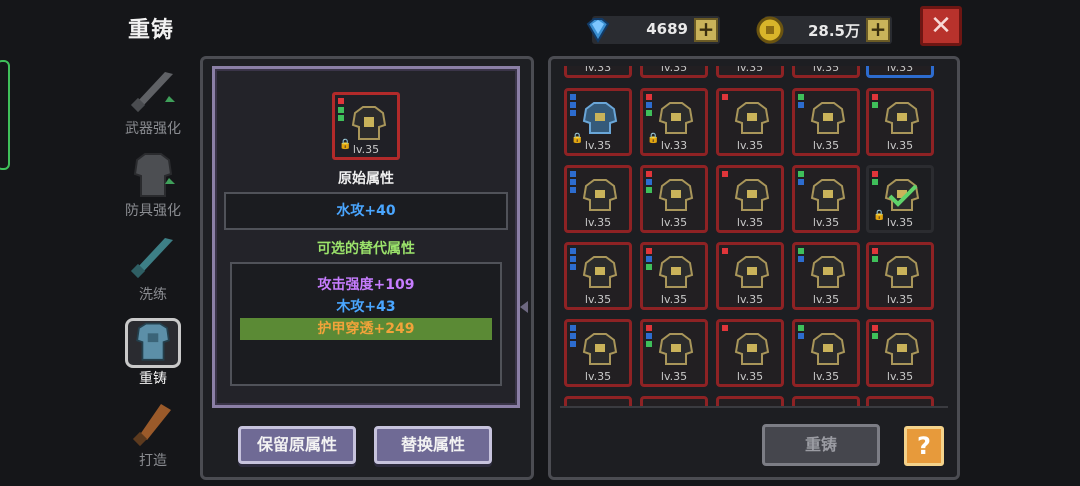  I want to click on gem-green-icon, so click(341, 118).